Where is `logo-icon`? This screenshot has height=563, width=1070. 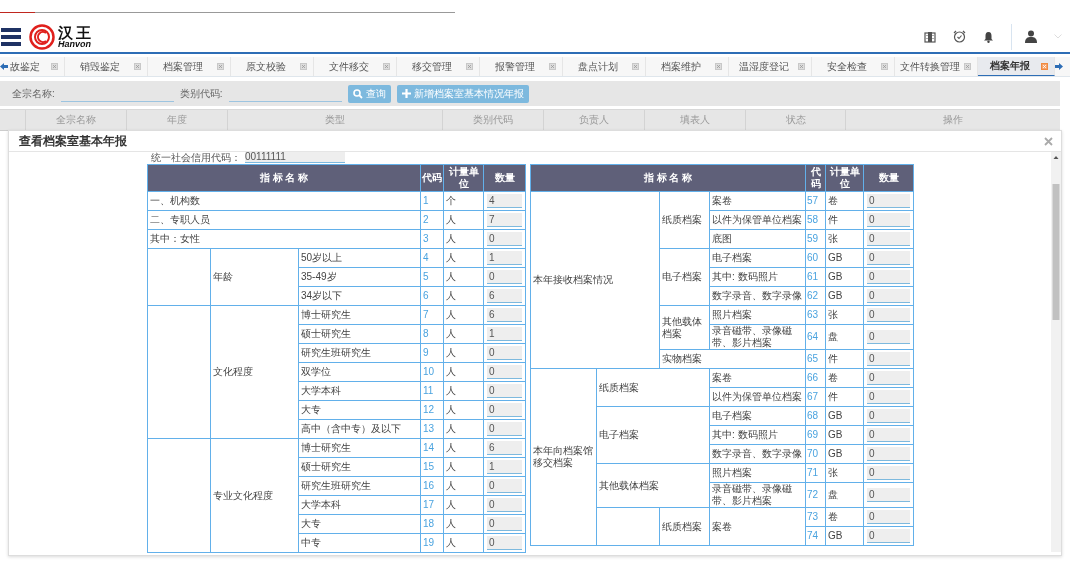
logo-icon is located at coordinates (42, 36).